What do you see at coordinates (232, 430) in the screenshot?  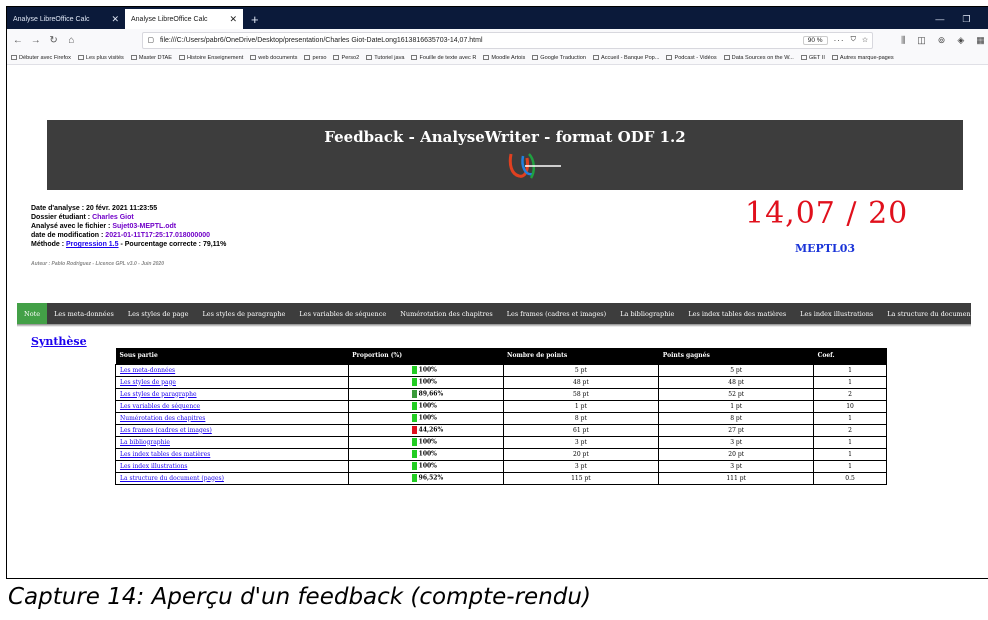 I see `row-name-cell: Les frames (cadres et images)` at bounding box center [232, 430].